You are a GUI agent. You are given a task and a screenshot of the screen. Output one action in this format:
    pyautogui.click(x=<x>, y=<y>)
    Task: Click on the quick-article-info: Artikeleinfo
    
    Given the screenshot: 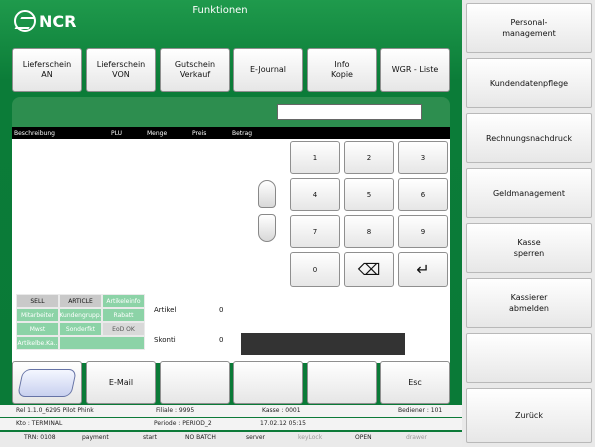 What is the action you would take?
    pyautogui.click(x=123, y=301)
    